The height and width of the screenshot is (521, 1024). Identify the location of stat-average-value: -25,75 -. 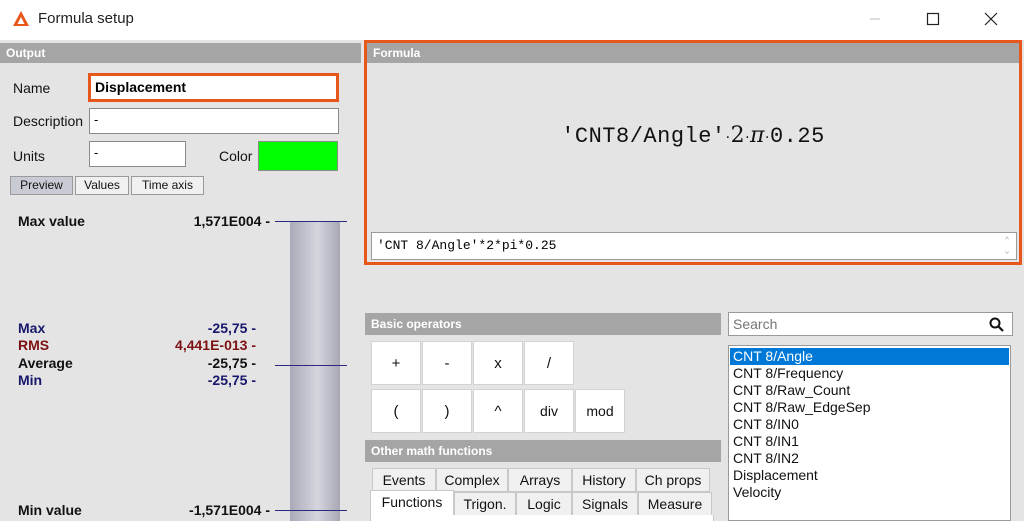
(231, 363).